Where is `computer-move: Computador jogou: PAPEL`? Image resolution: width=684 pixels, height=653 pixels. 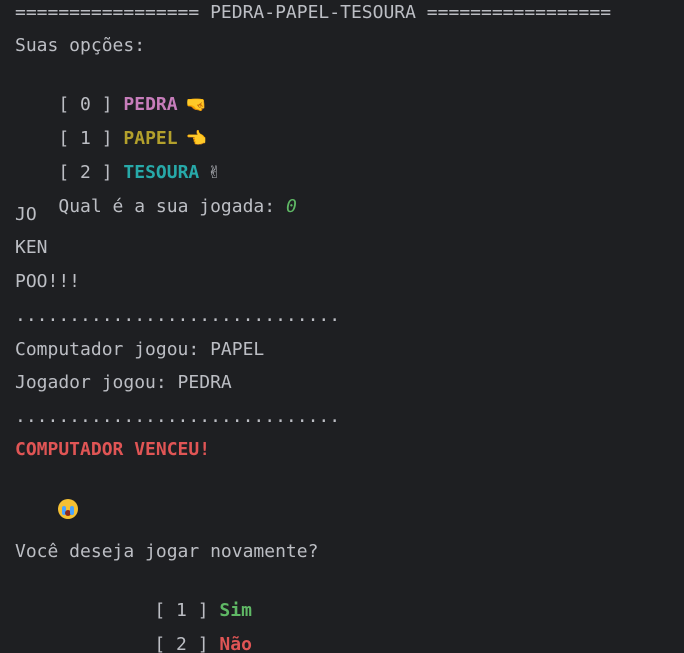 computer-move: Computador jogou: PAPEL is located at coordinates (140, 349).